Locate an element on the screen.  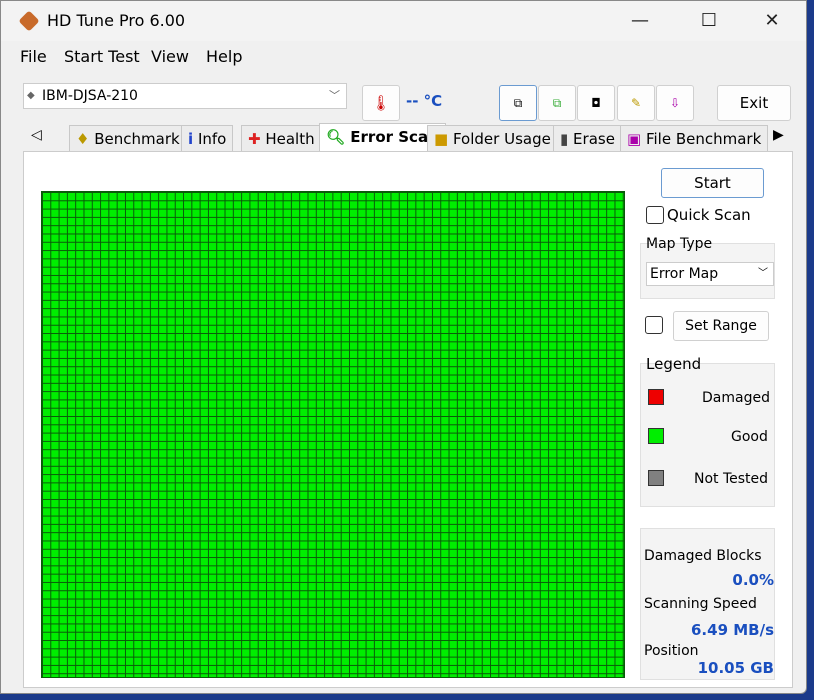
tab-label: Info is located at coordinates (212, 139).